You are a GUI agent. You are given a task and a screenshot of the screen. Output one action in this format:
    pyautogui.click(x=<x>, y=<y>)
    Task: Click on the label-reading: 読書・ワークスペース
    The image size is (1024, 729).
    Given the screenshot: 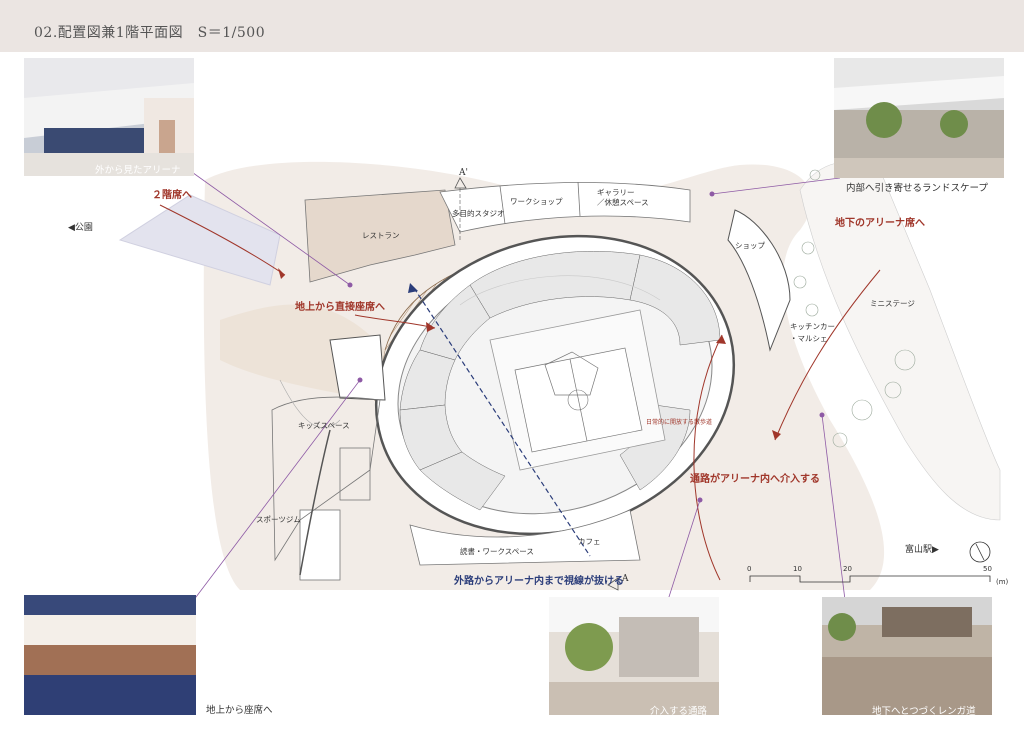 What is the action you would take?
    pyautogui.click(x=497, y=551)
    